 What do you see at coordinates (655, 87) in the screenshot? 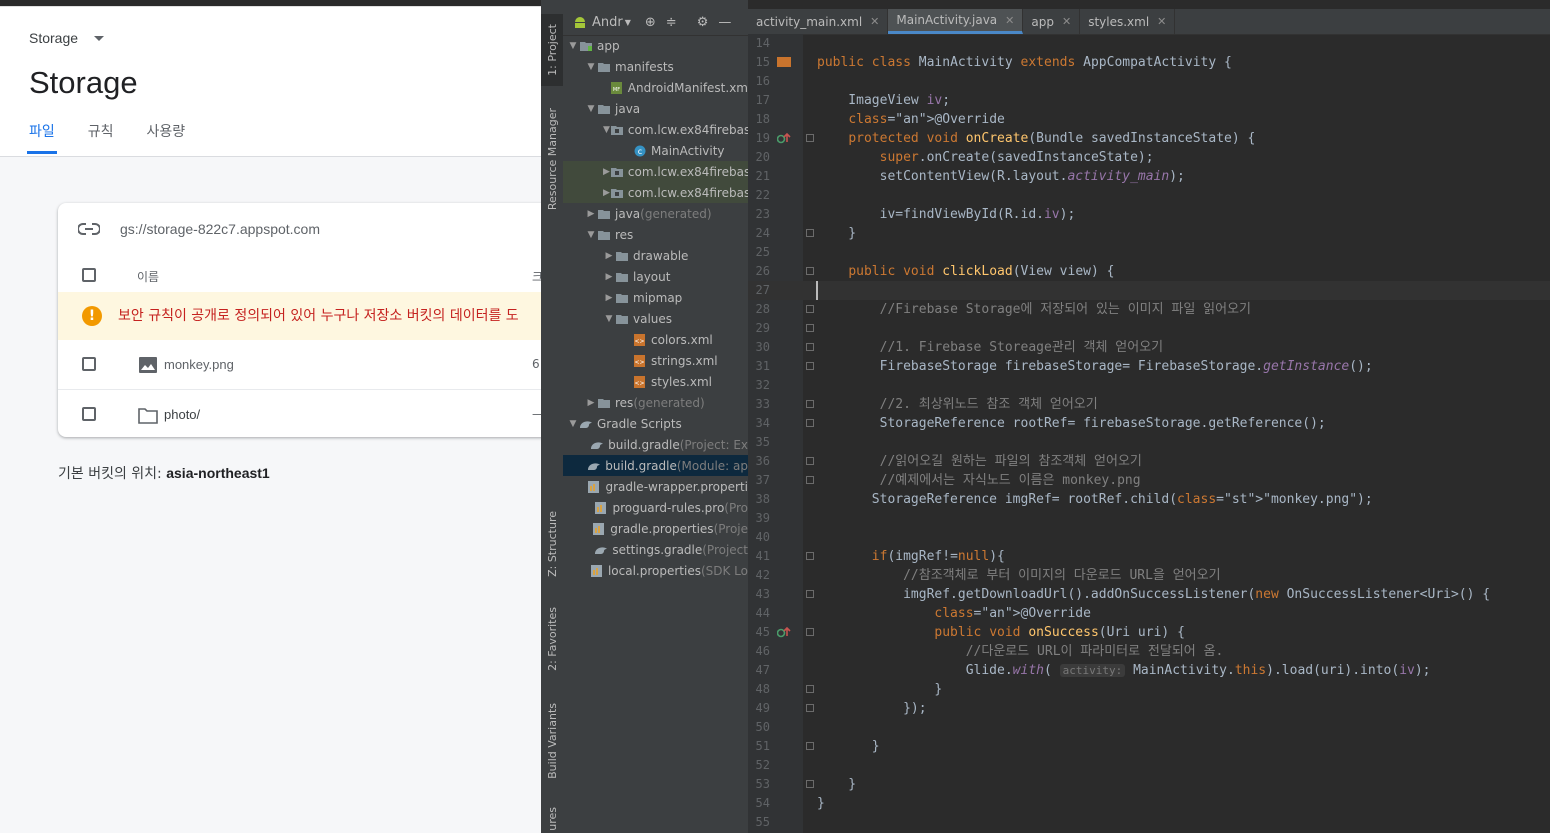
I see `tree-item: MF AndroidManifest.xm` at bounding box center [655, 87].